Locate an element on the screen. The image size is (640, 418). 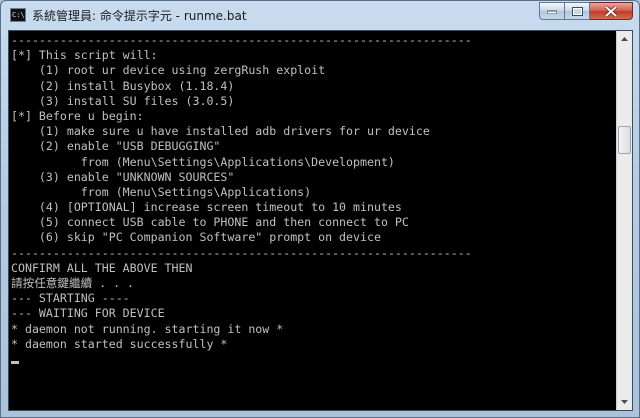
console-app-icon: C:\. is located at coordinates (18, 15).